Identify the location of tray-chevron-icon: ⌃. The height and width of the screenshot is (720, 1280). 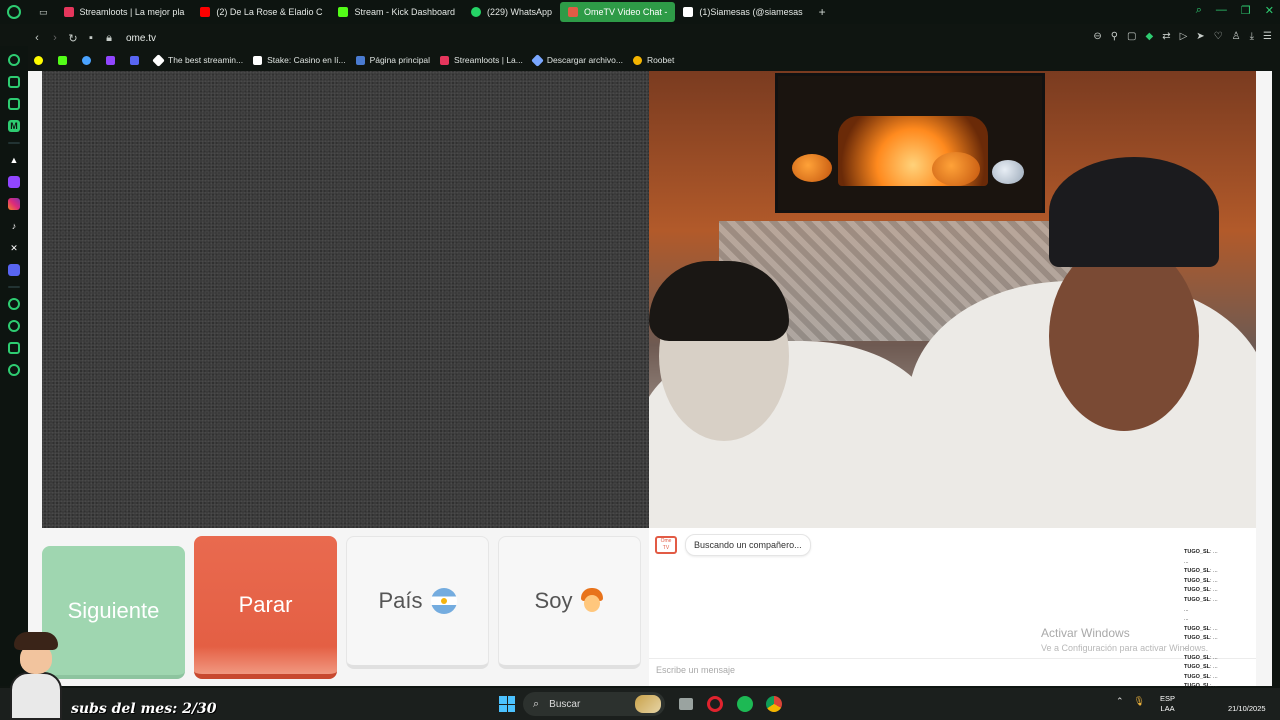
(1120, 701).